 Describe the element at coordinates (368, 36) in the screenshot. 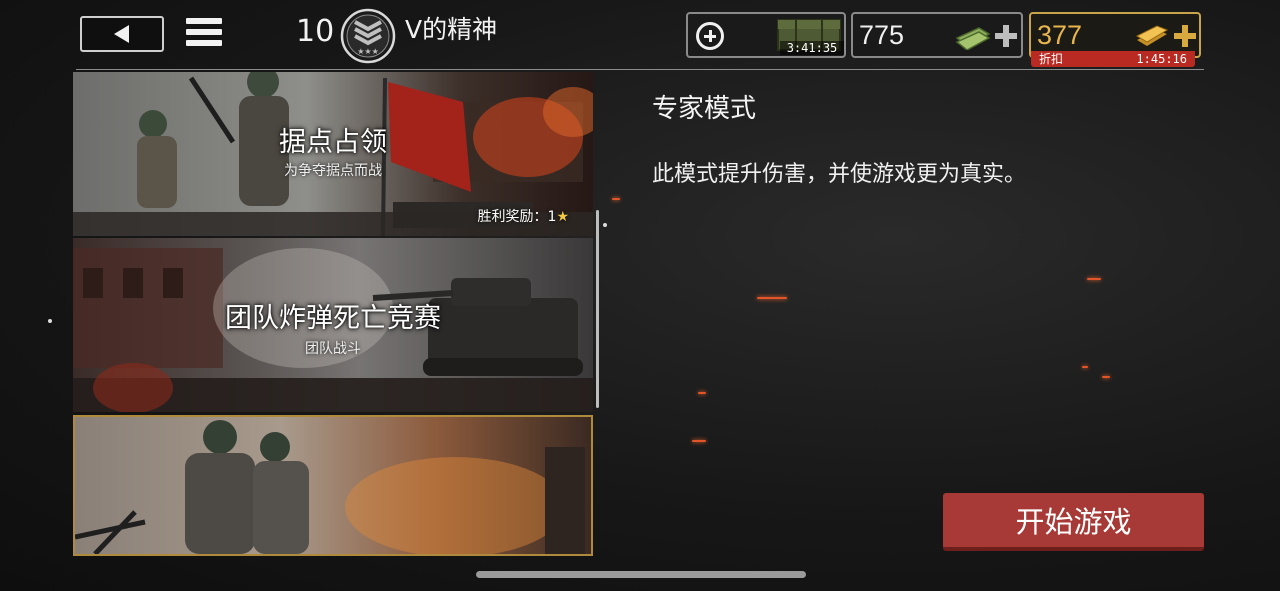

I see `rank-chevron-badge-icon: ★★★` at that location.